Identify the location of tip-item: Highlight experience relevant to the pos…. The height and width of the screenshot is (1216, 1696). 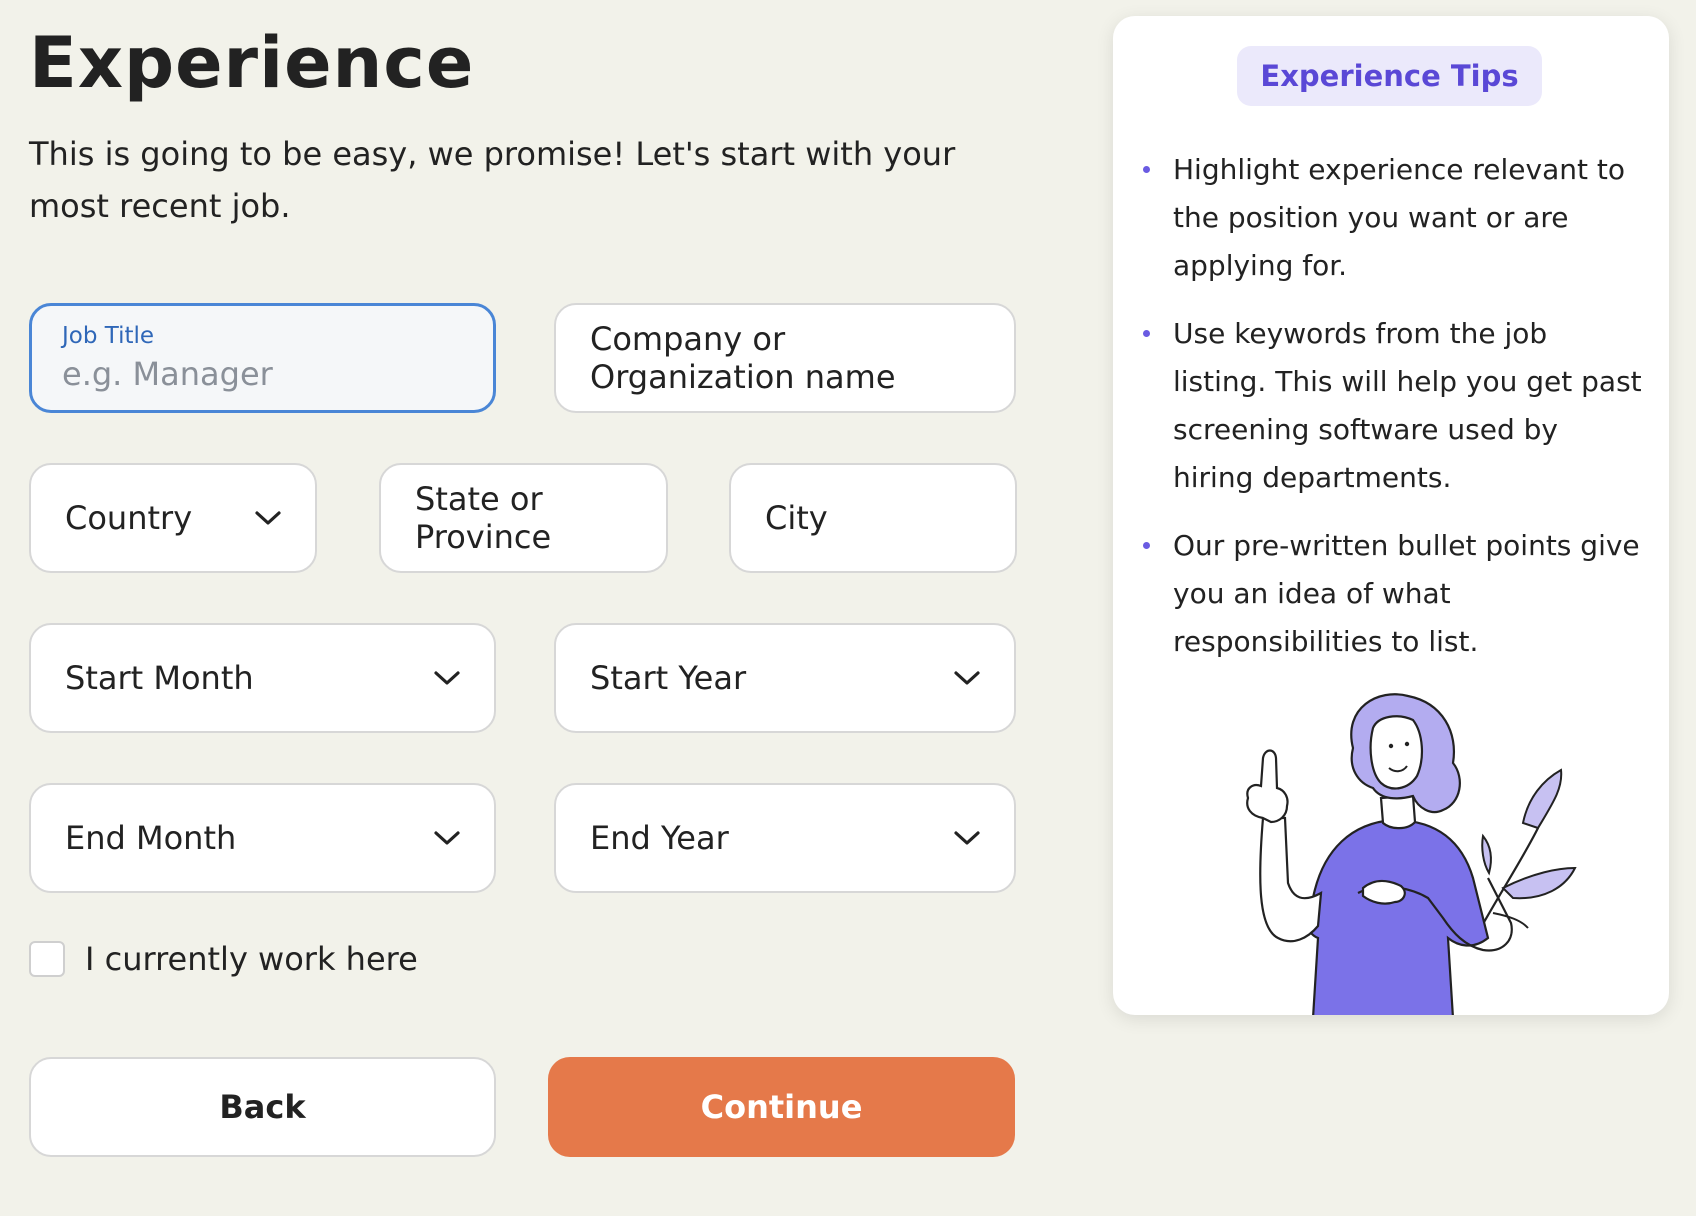
(1393, 218).